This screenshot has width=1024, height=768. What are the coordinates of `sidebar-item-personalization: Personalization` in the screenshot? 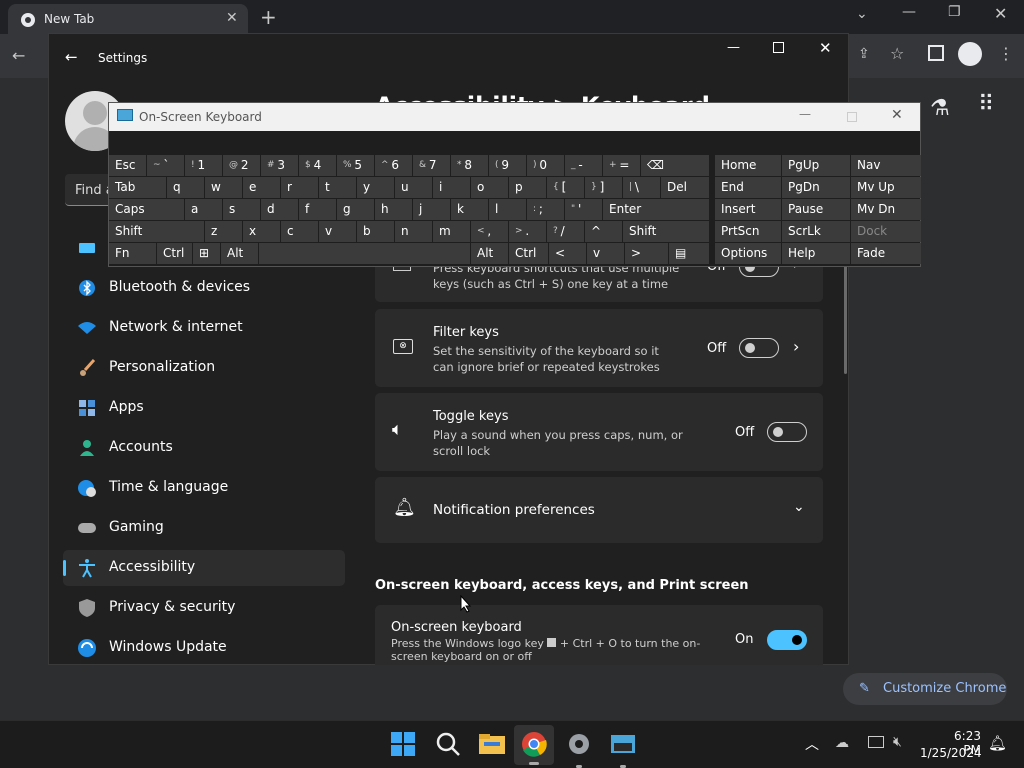 It's located at (204, 368).